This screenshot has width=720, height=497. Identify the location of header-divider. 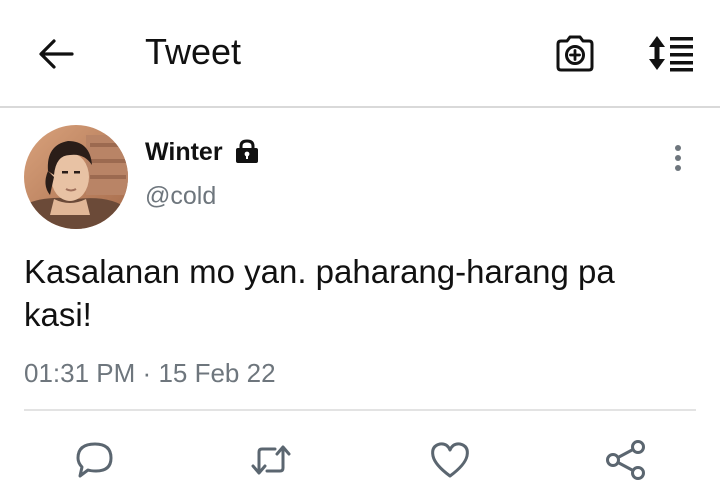
(360, 107).